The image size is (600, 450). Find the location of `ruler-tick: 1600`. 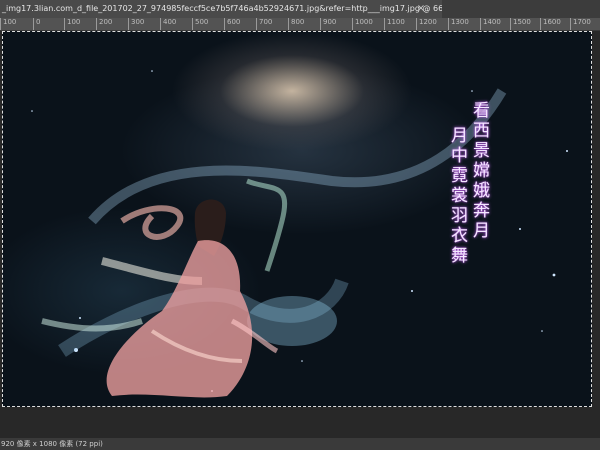

ruler-tick: 1600 is located at coordinates (550, 24).